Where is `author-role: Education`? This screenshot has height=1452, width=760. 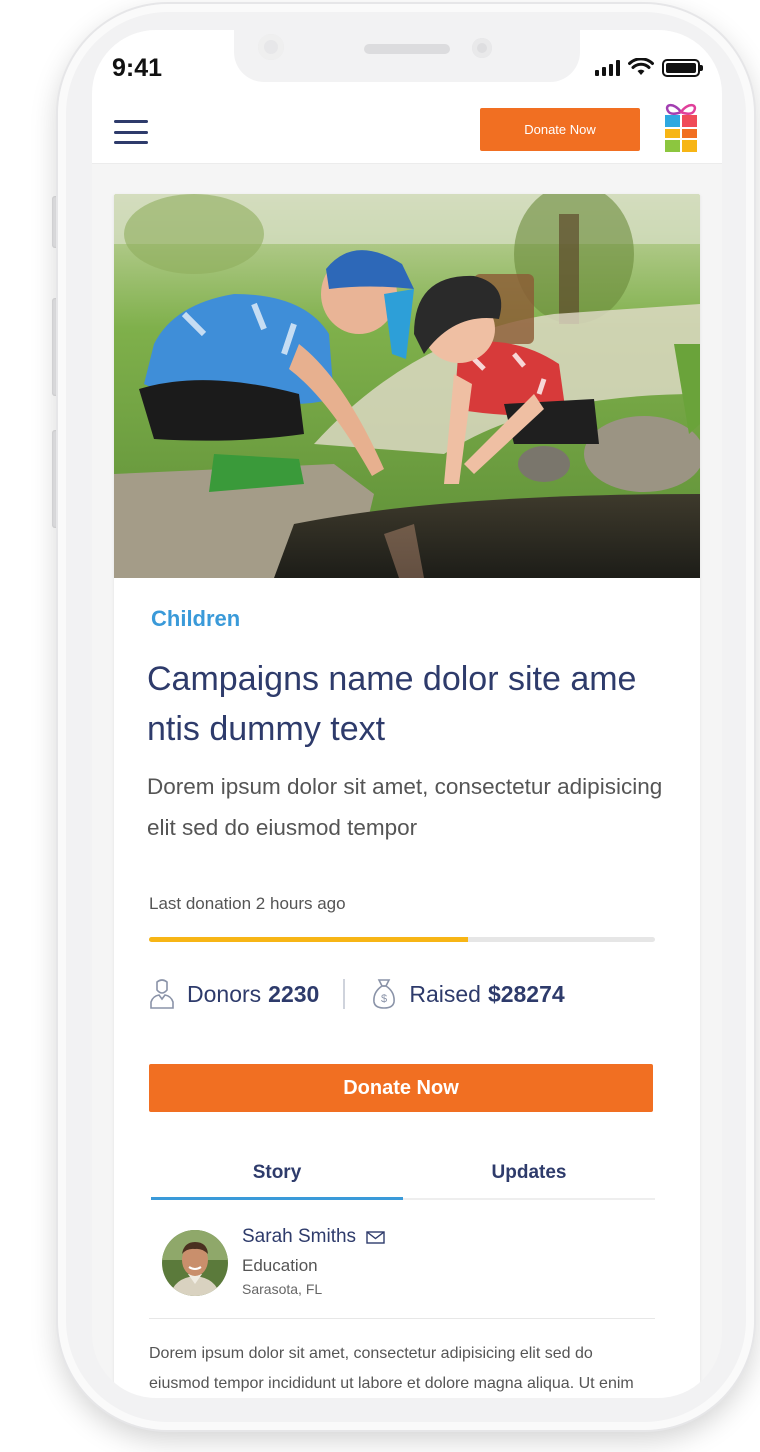 author-role: Education is located at coordinates (280, 1265).